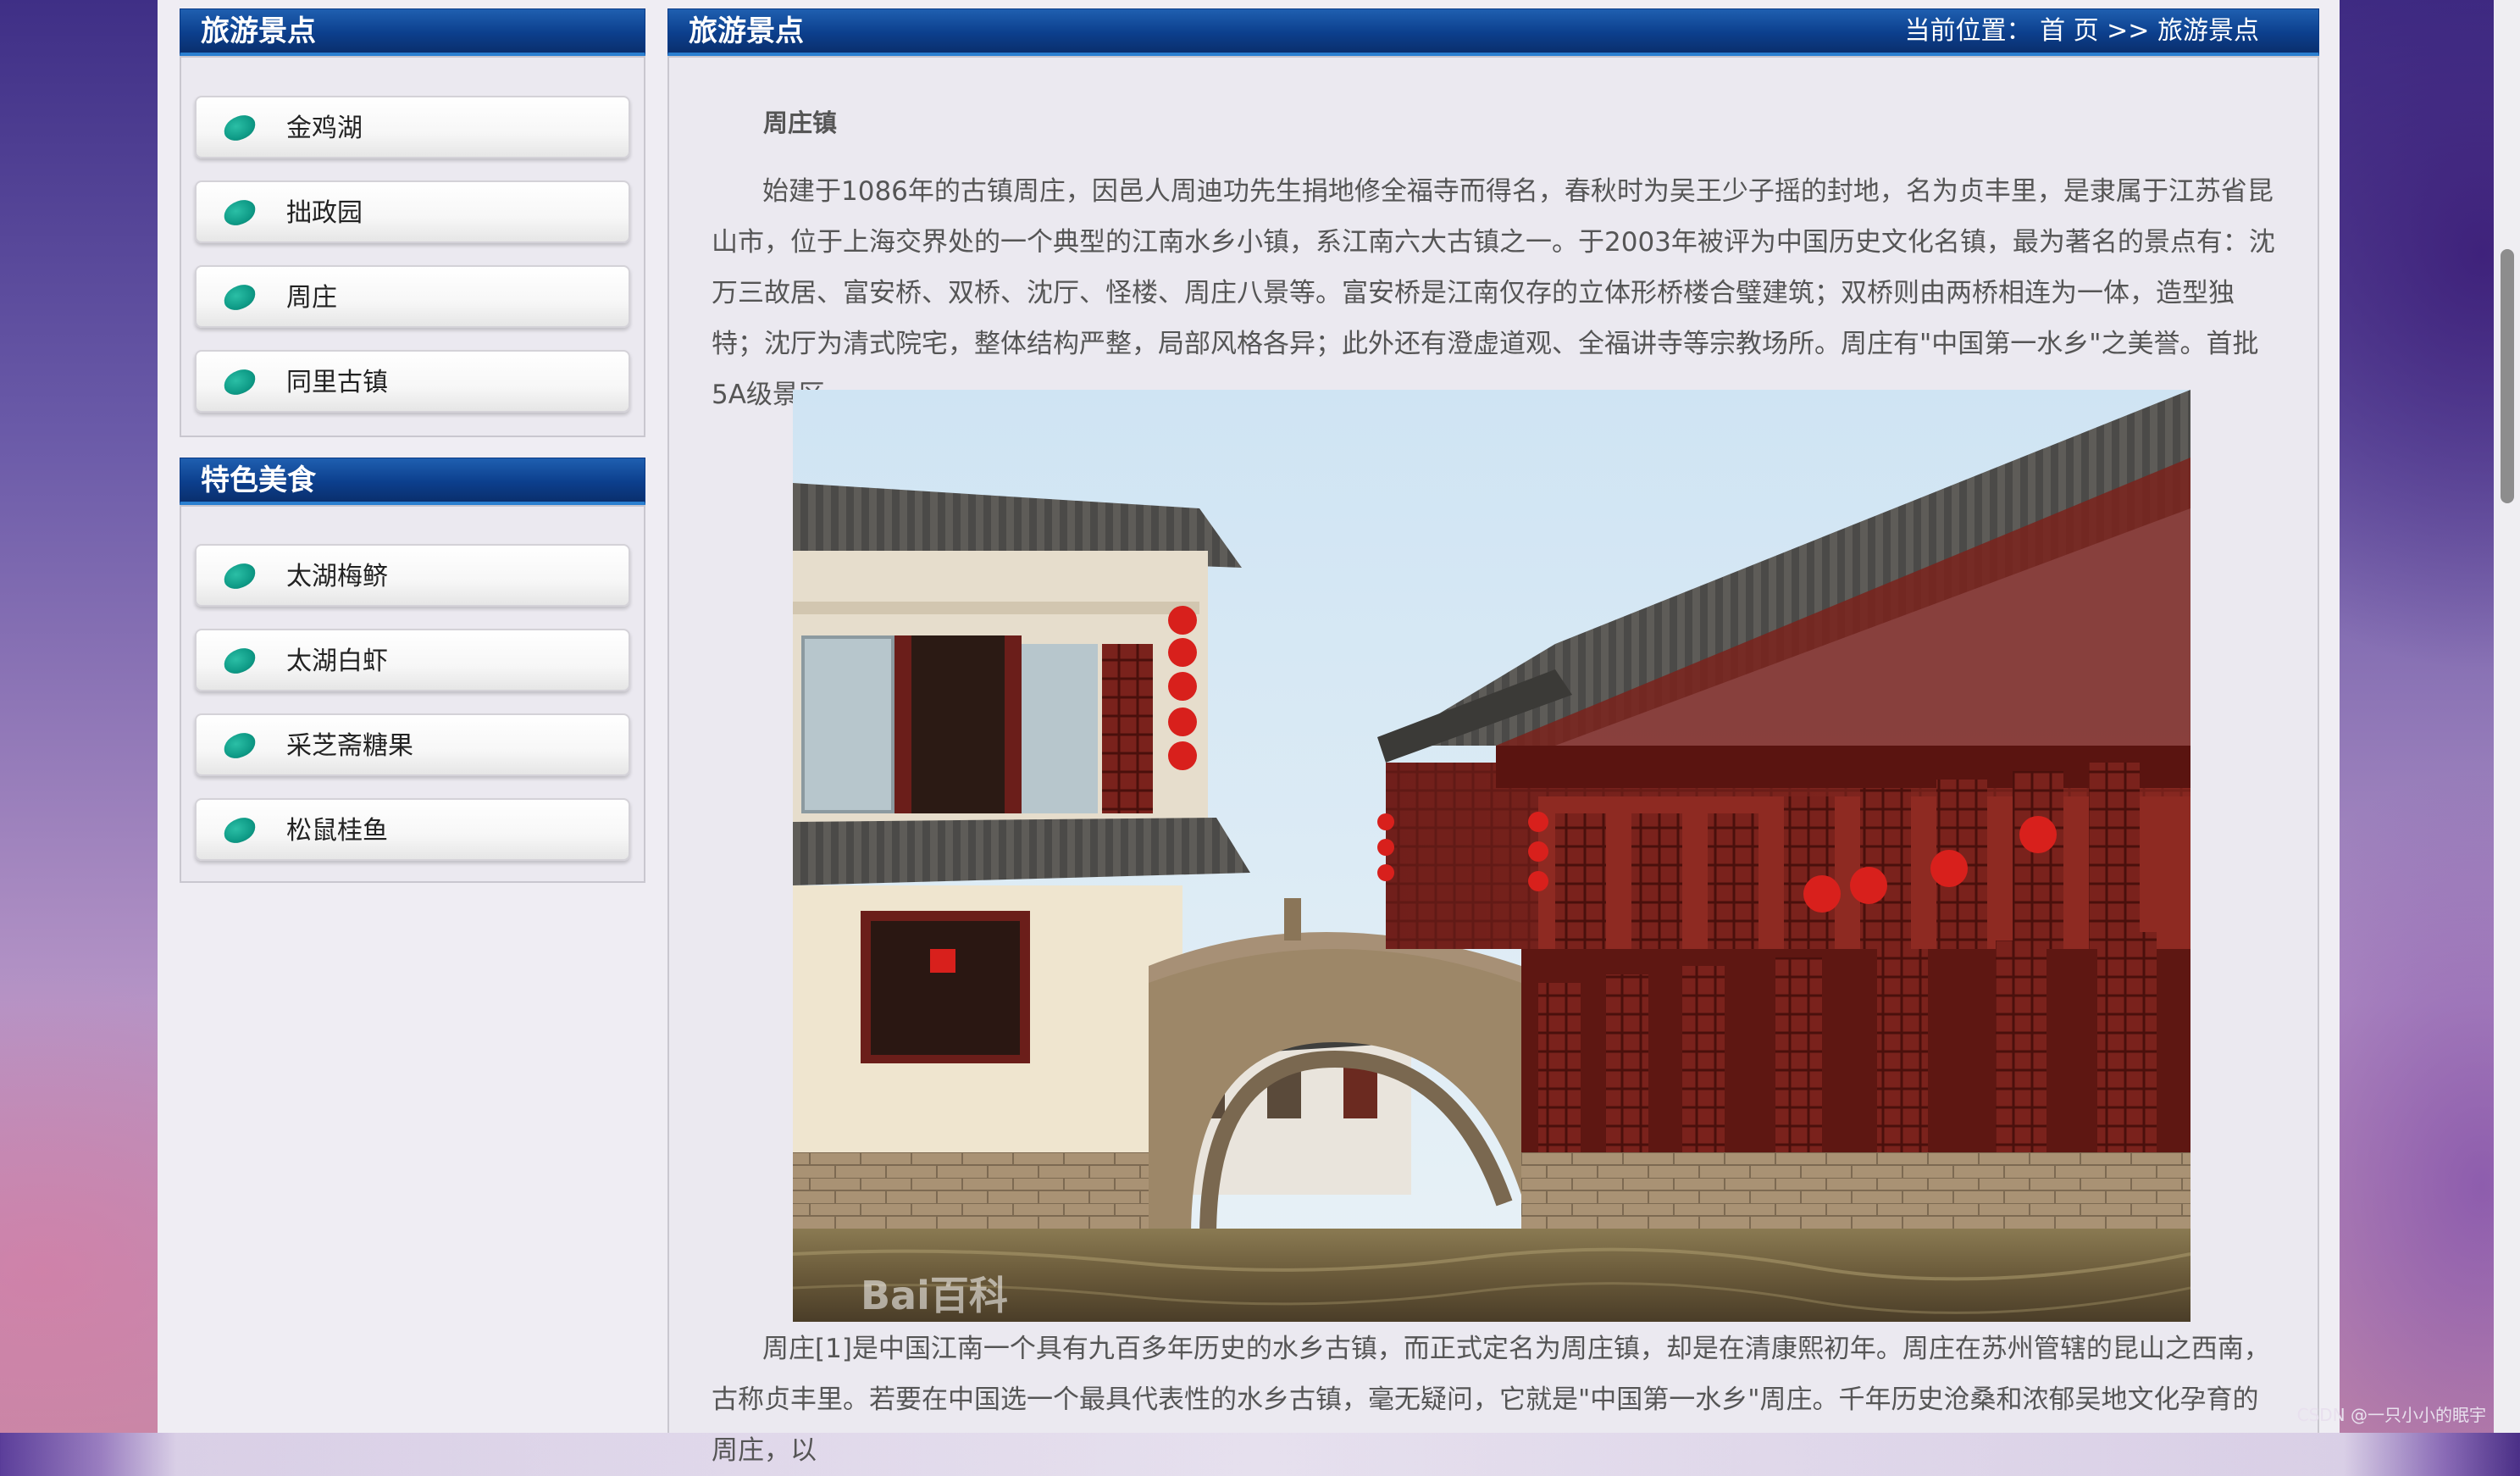 The image size is (2520, 1476). I want to click on photo-watermark: Bai百科, so click(934, 1295).